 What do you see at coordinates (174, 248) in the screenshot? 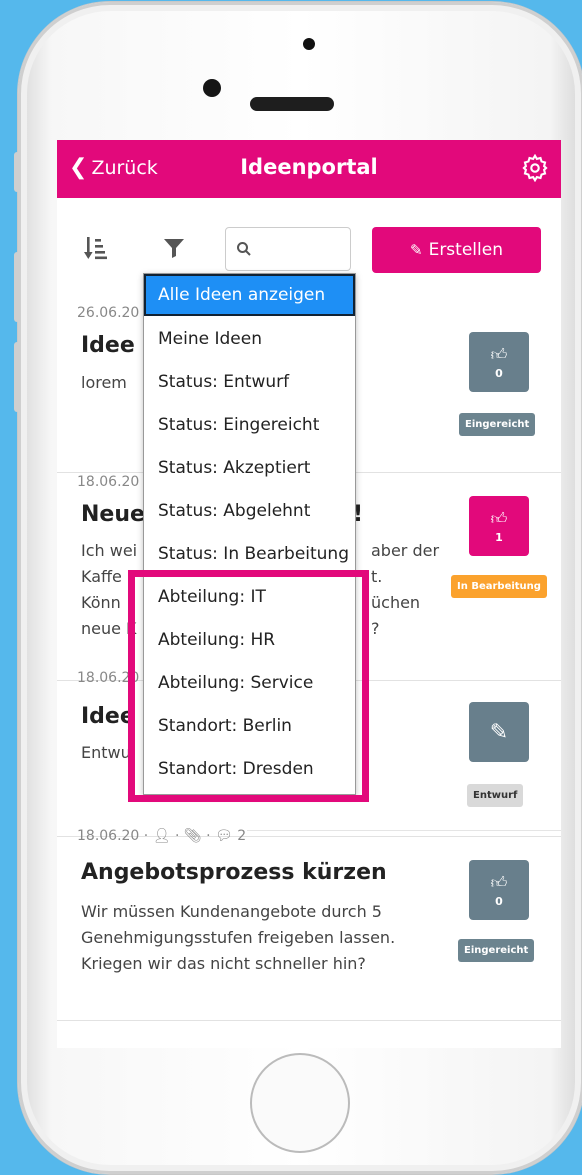
I see `filter-icon` at bounding box center [174, 248].